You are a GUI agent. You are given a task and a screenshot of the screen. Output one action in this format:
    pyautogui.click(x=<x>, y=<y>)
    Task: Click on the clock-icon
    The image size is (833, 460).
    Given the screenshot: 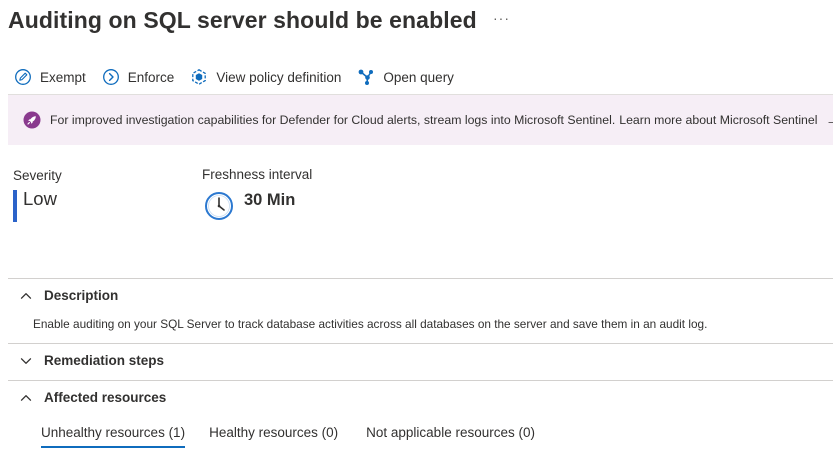 What is the action you would take?
    pyautogui.click(x=219, y=206)
    